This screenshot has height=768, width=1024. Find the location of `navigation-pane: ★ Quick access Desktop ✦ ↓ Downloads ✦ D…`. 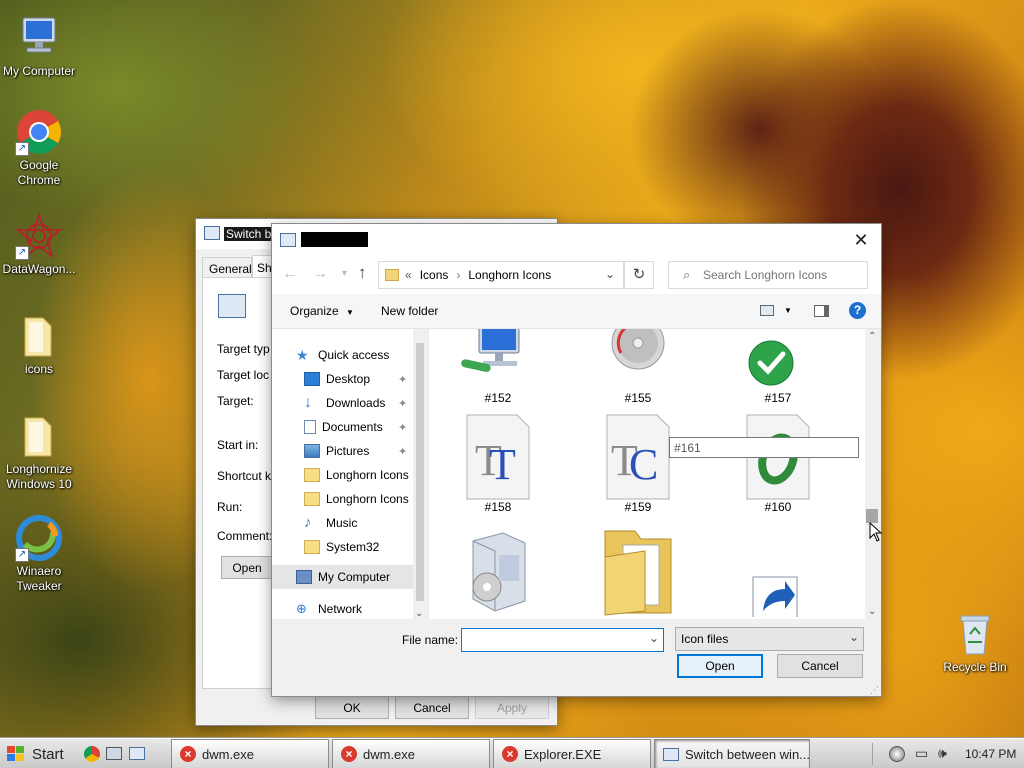

navigation-pane: ★ Quick access Desktop ✦ ↓ Downloads ✦ D… is located at coordinates (349, 474).